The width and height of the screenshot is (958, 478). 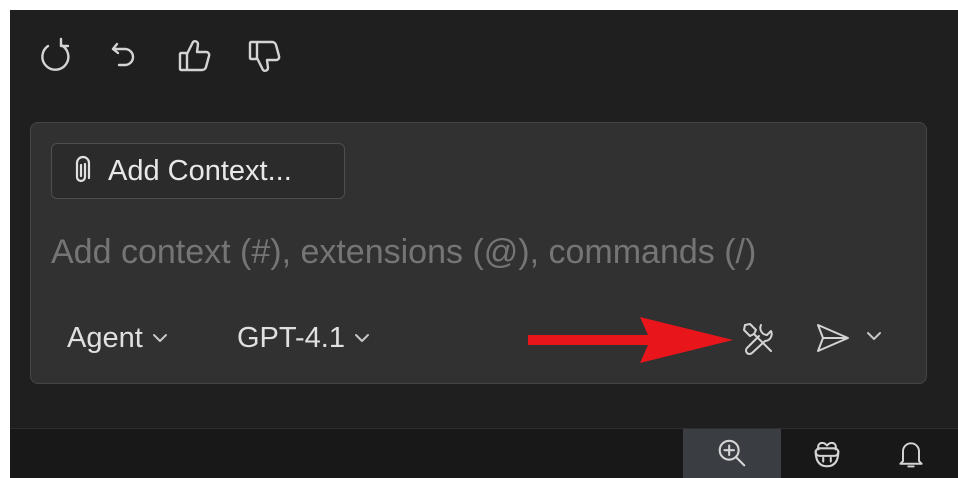 I want to click on notifications-button, so click(x=911, y=453).